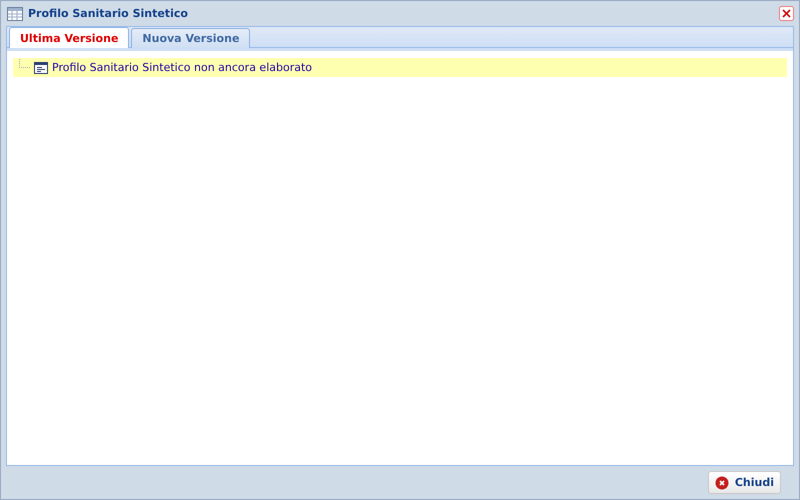  I want to click on table-icon, so click(15, 13).